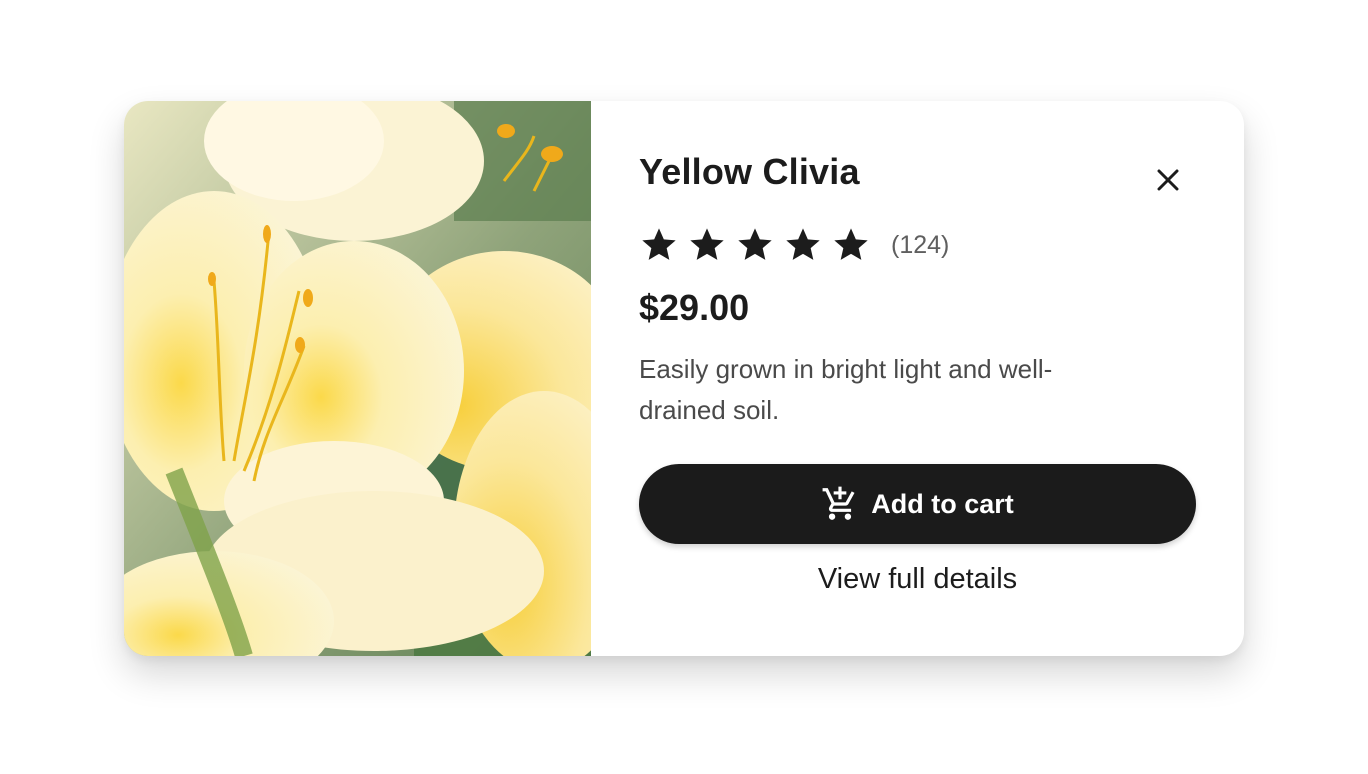 This screenshot has height=774, width=1368. I want to click on product-rating: (124), so click(794, 245).